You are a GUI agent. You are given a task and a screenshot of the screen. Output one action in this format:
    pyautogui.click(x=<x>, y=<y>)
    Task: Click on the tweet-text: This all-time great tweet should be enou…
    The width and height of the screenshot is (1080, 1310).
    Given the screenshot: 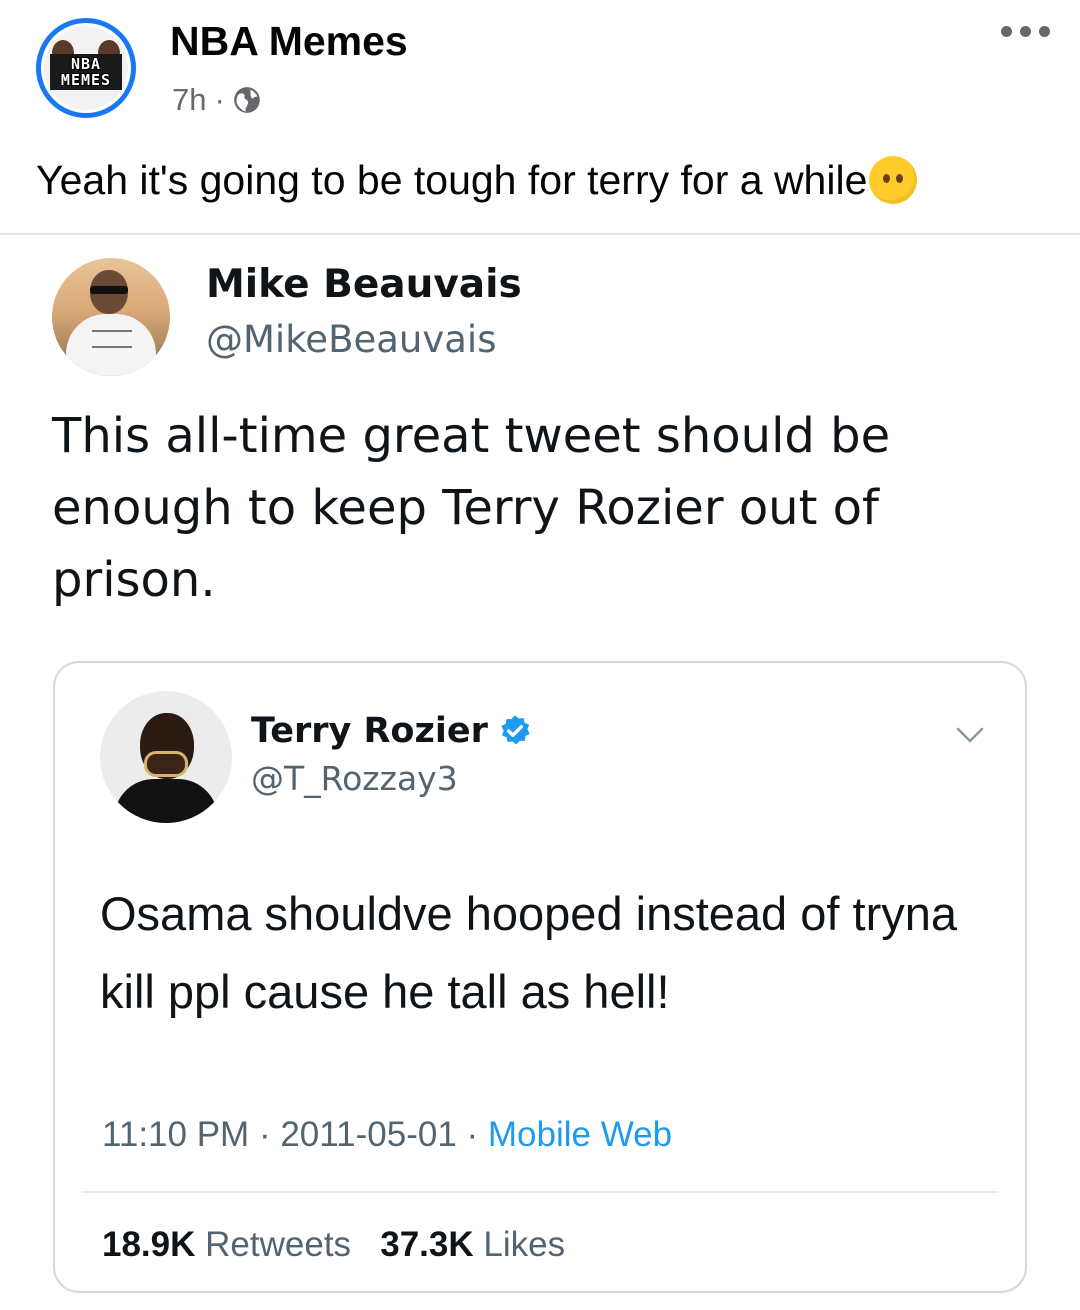 What is the action you would take?
    pyautogui.click(x=471, y=508)
    